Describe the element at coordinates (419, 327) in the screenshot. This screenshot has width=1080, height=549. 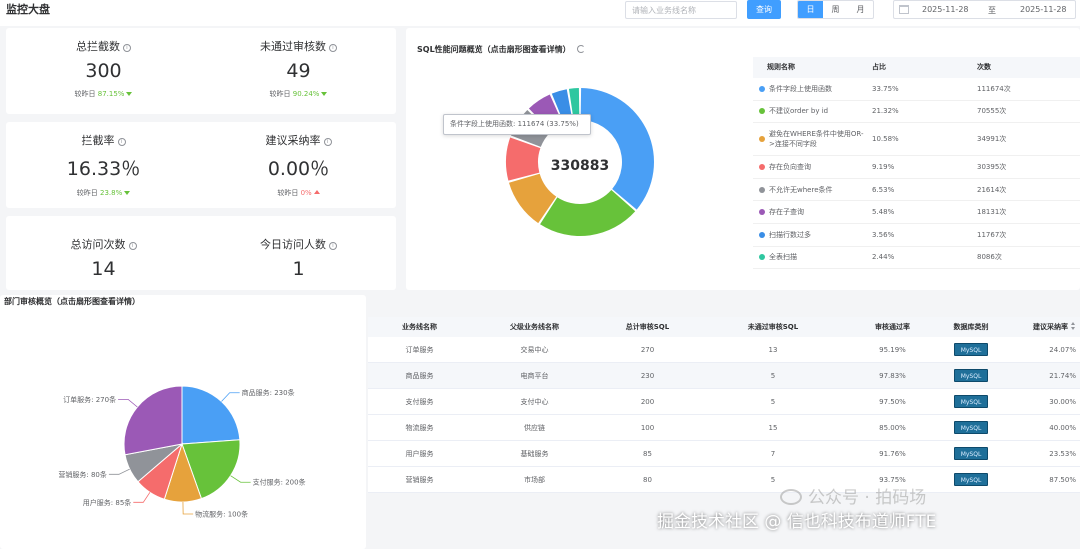
I see `column-header: 业务线名称` at that location.